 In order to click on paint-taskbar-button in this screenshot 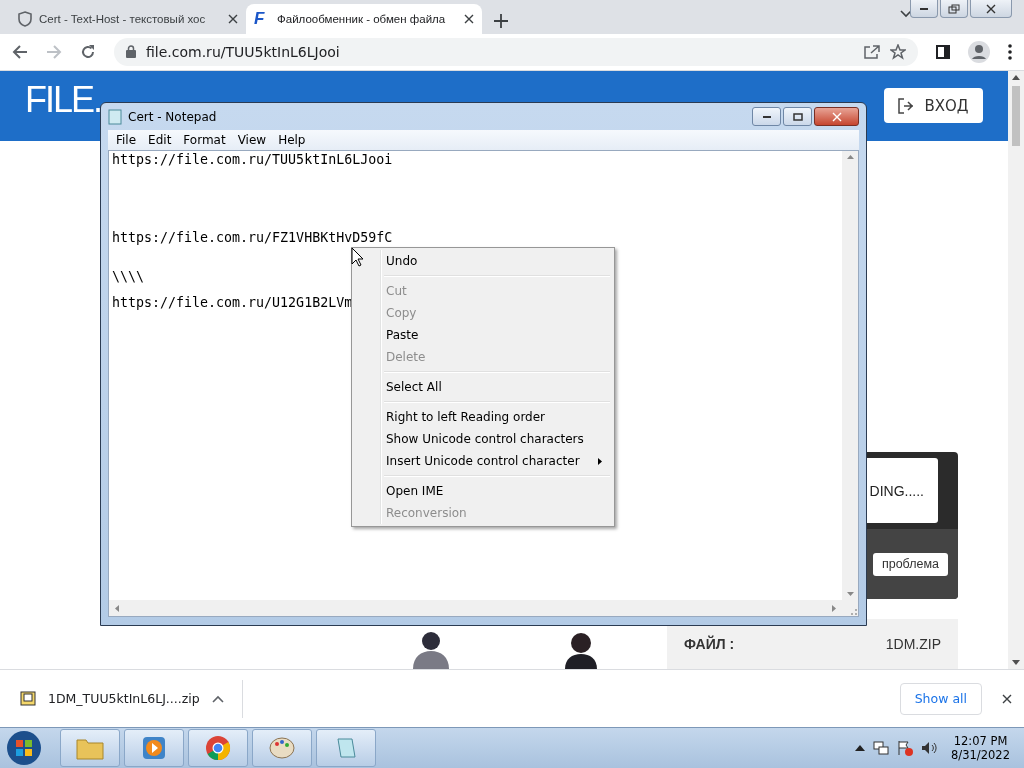, I will do `click(282, 748)`.